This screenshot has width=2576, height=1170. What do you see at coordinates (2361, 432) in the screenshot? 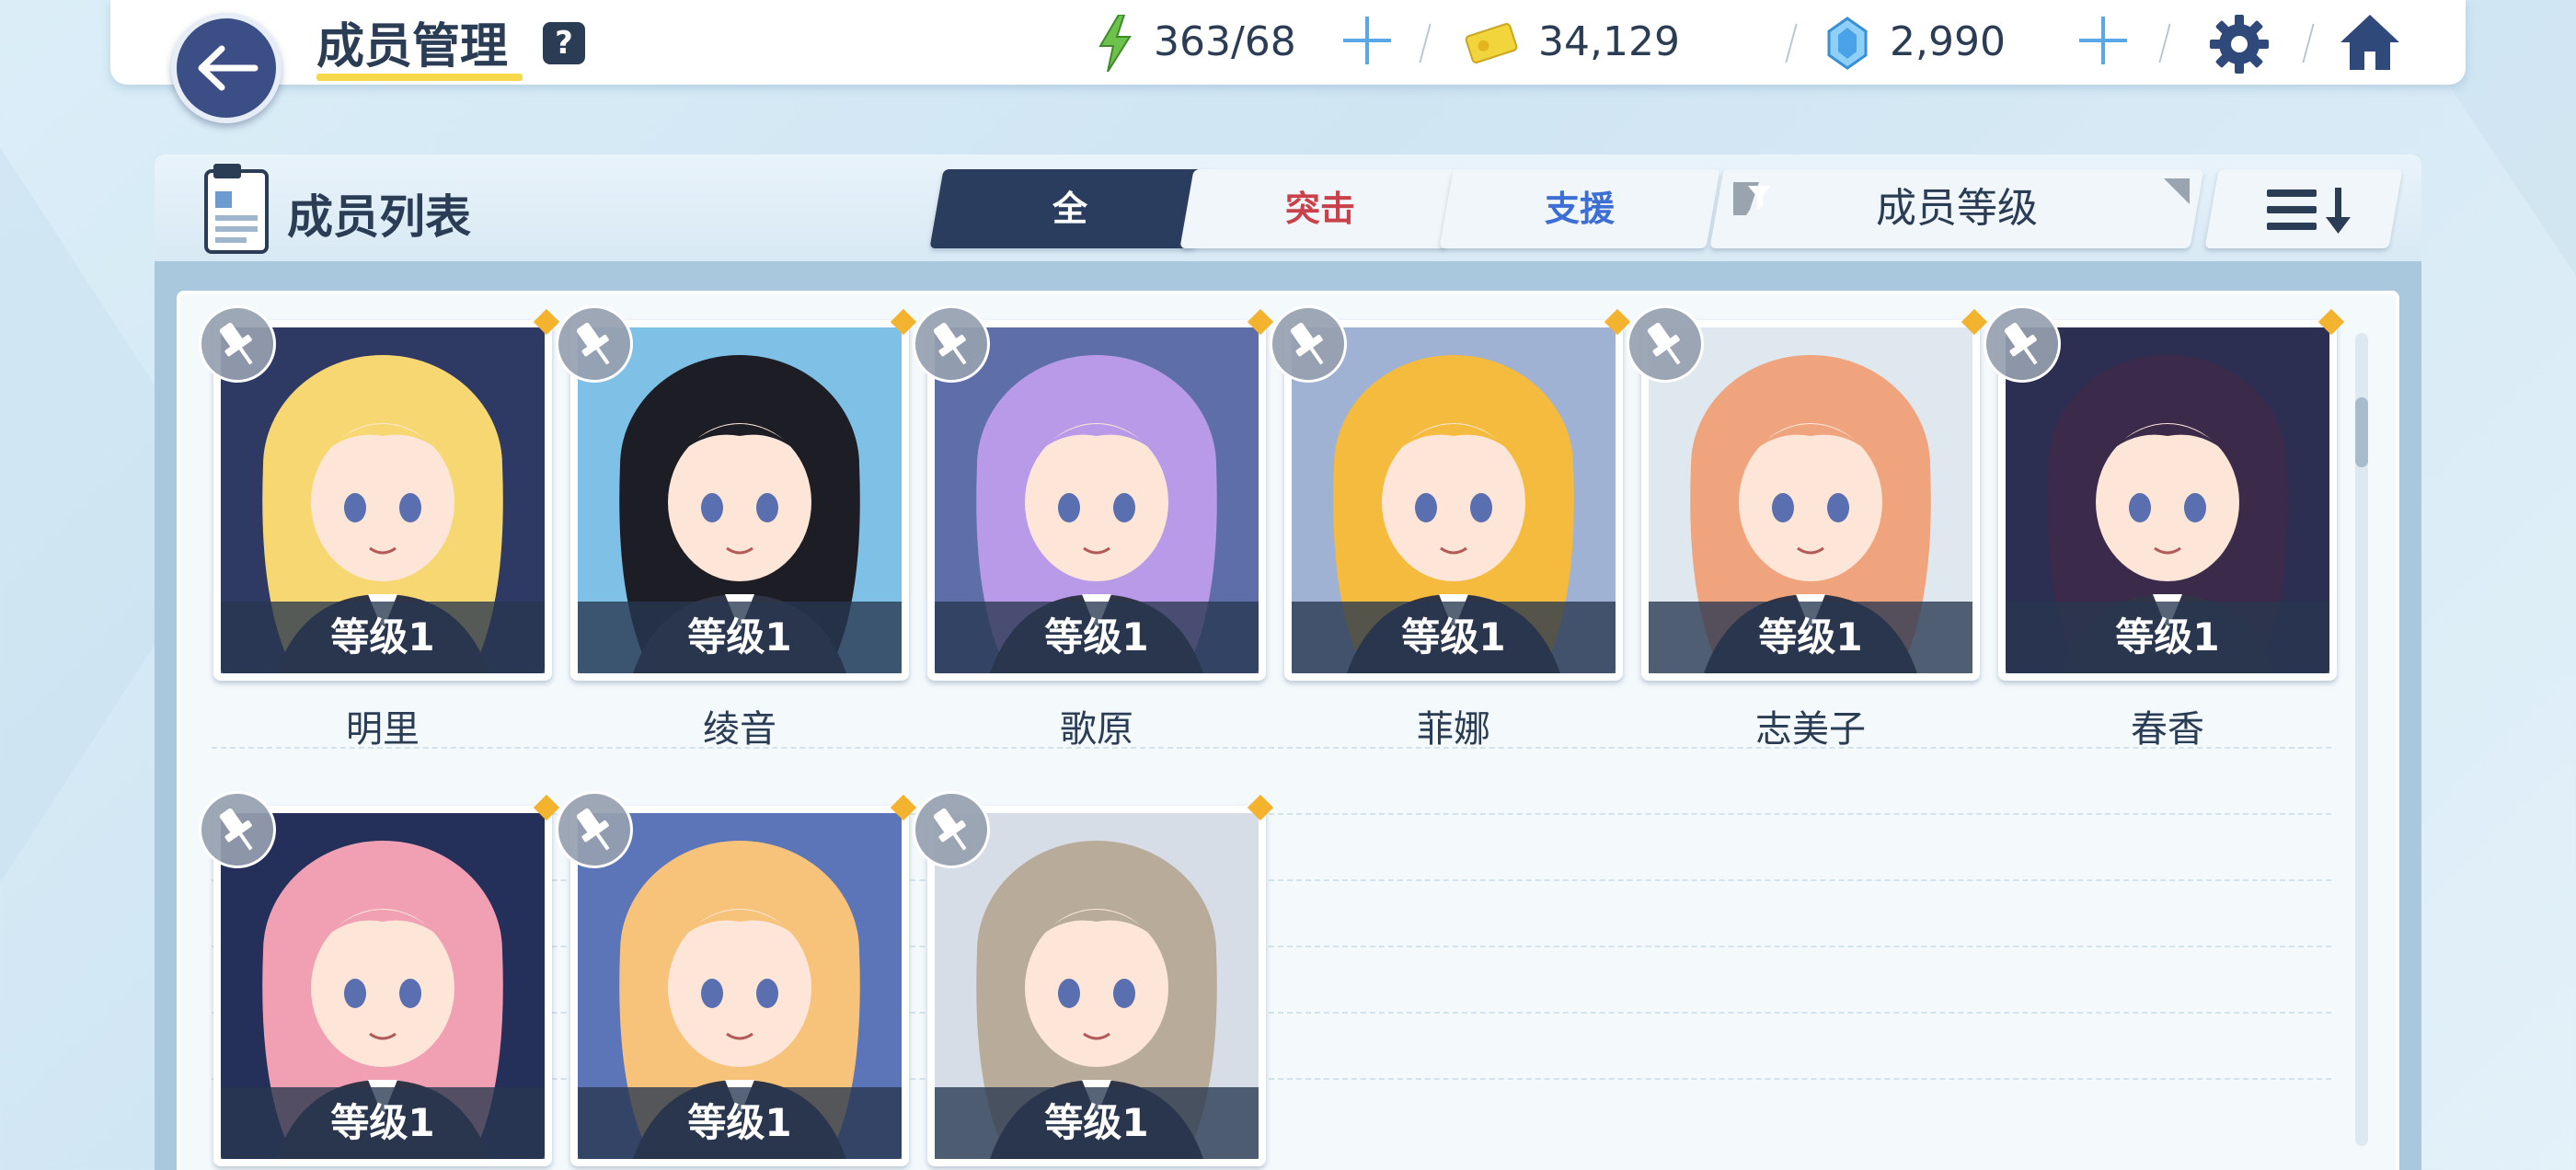
I see `scrollbar-thumb` at bounding box center [2361, 432].